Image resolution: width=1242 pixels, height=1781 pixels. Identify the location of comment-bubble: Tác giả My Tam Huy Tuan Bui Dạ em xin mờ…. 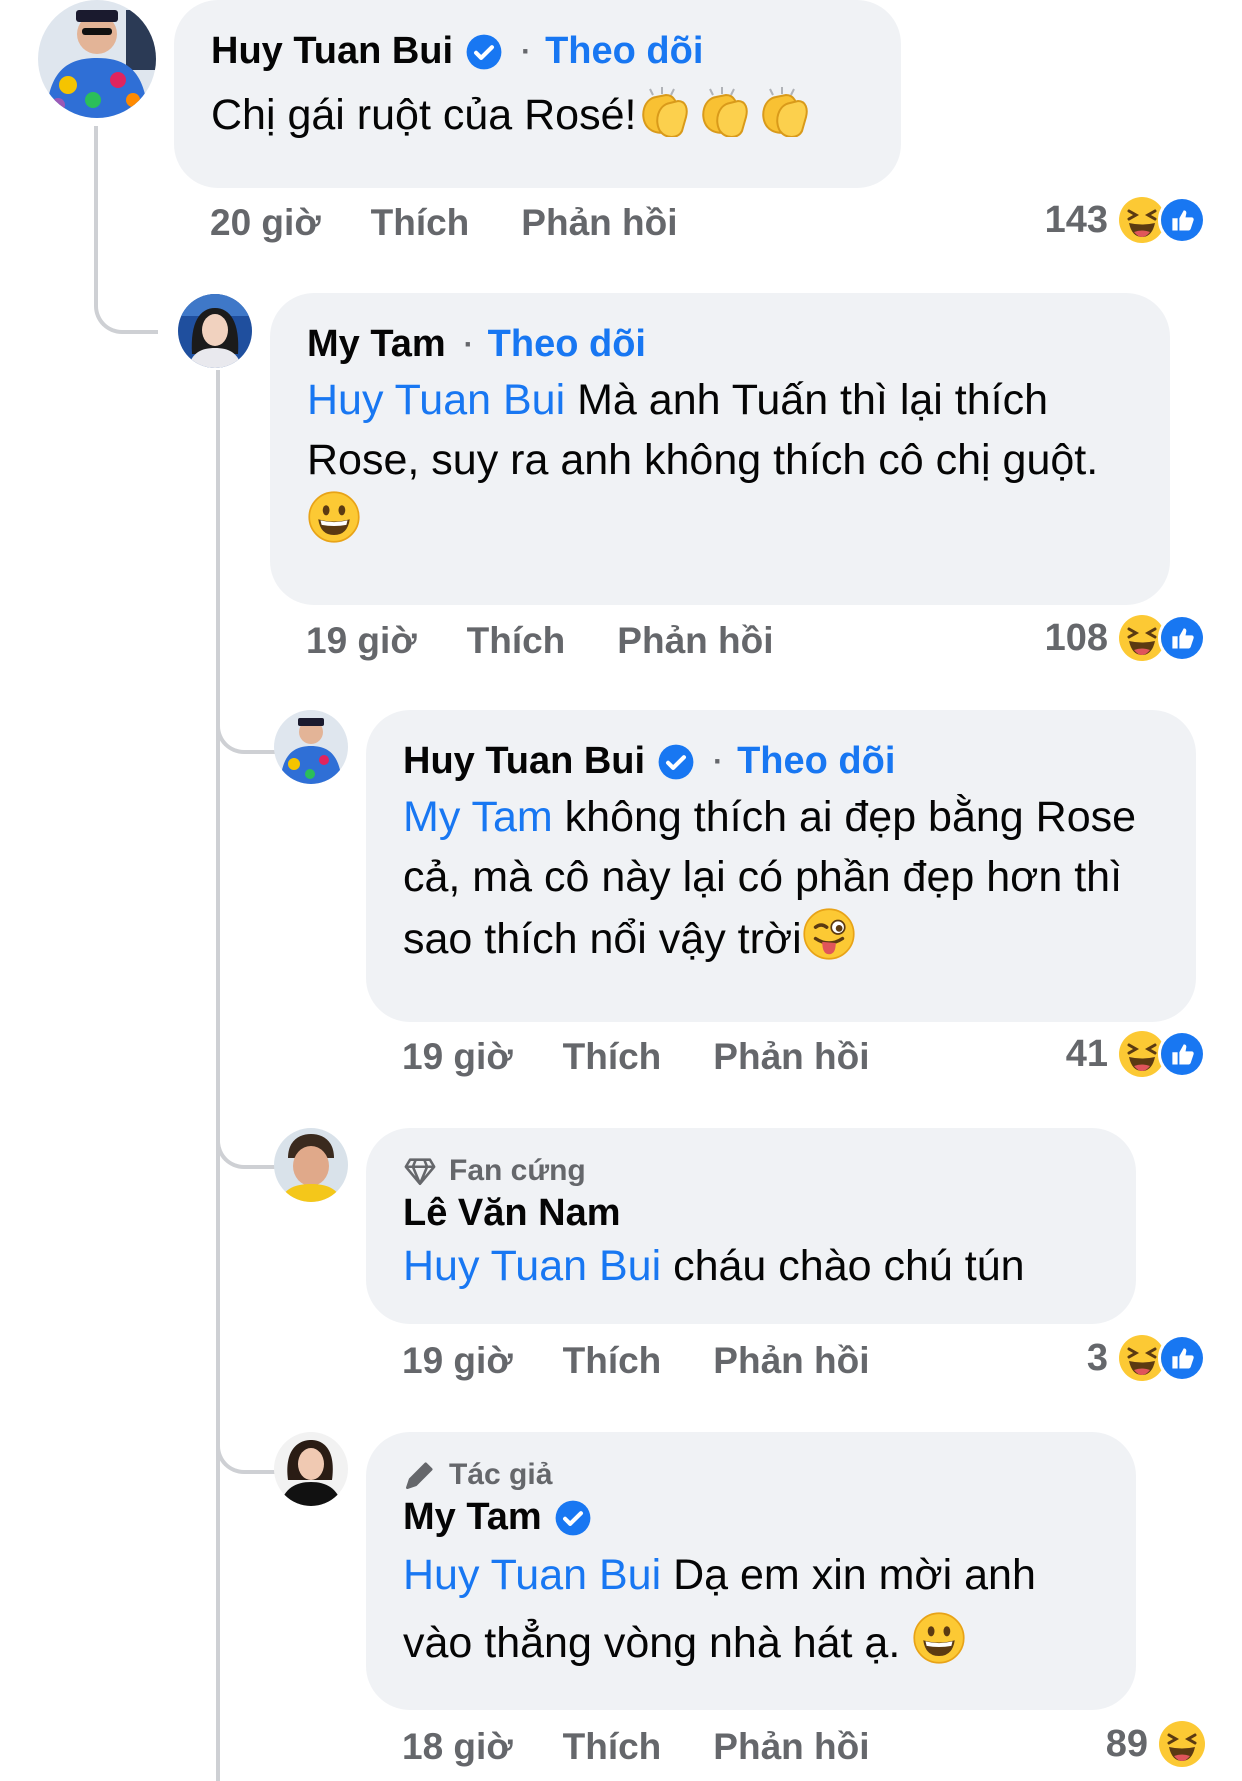
(751, 1571).